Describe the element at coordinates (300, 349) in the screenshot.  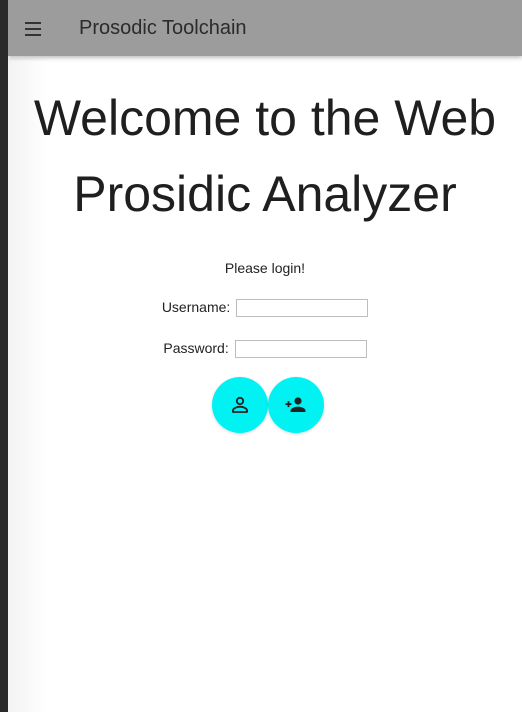
I see `password-field` at that location.